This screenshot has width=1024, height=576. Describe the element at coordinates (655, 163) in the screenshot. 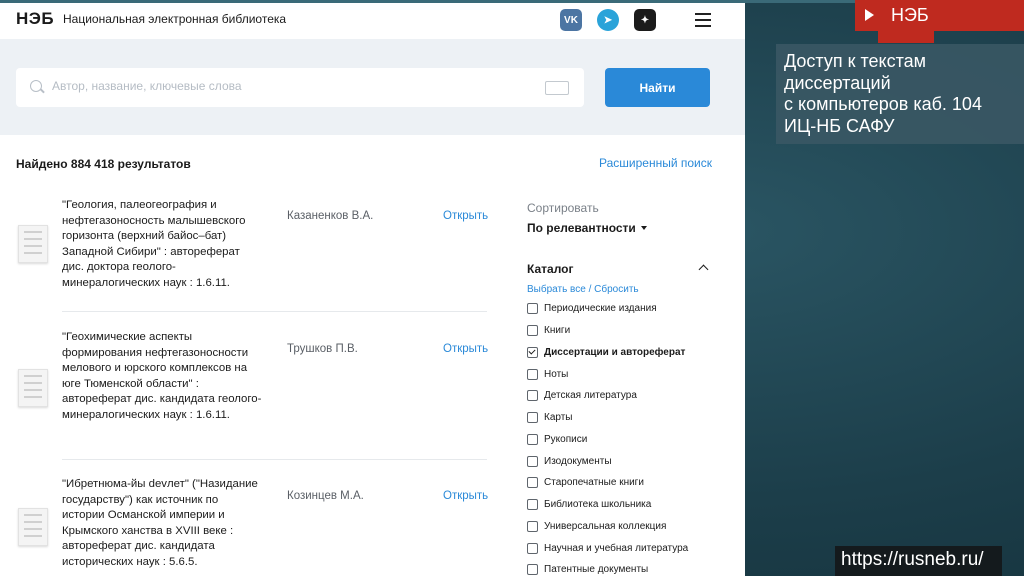

I see `advanced-search-link: Расширенный поиск` at that location.